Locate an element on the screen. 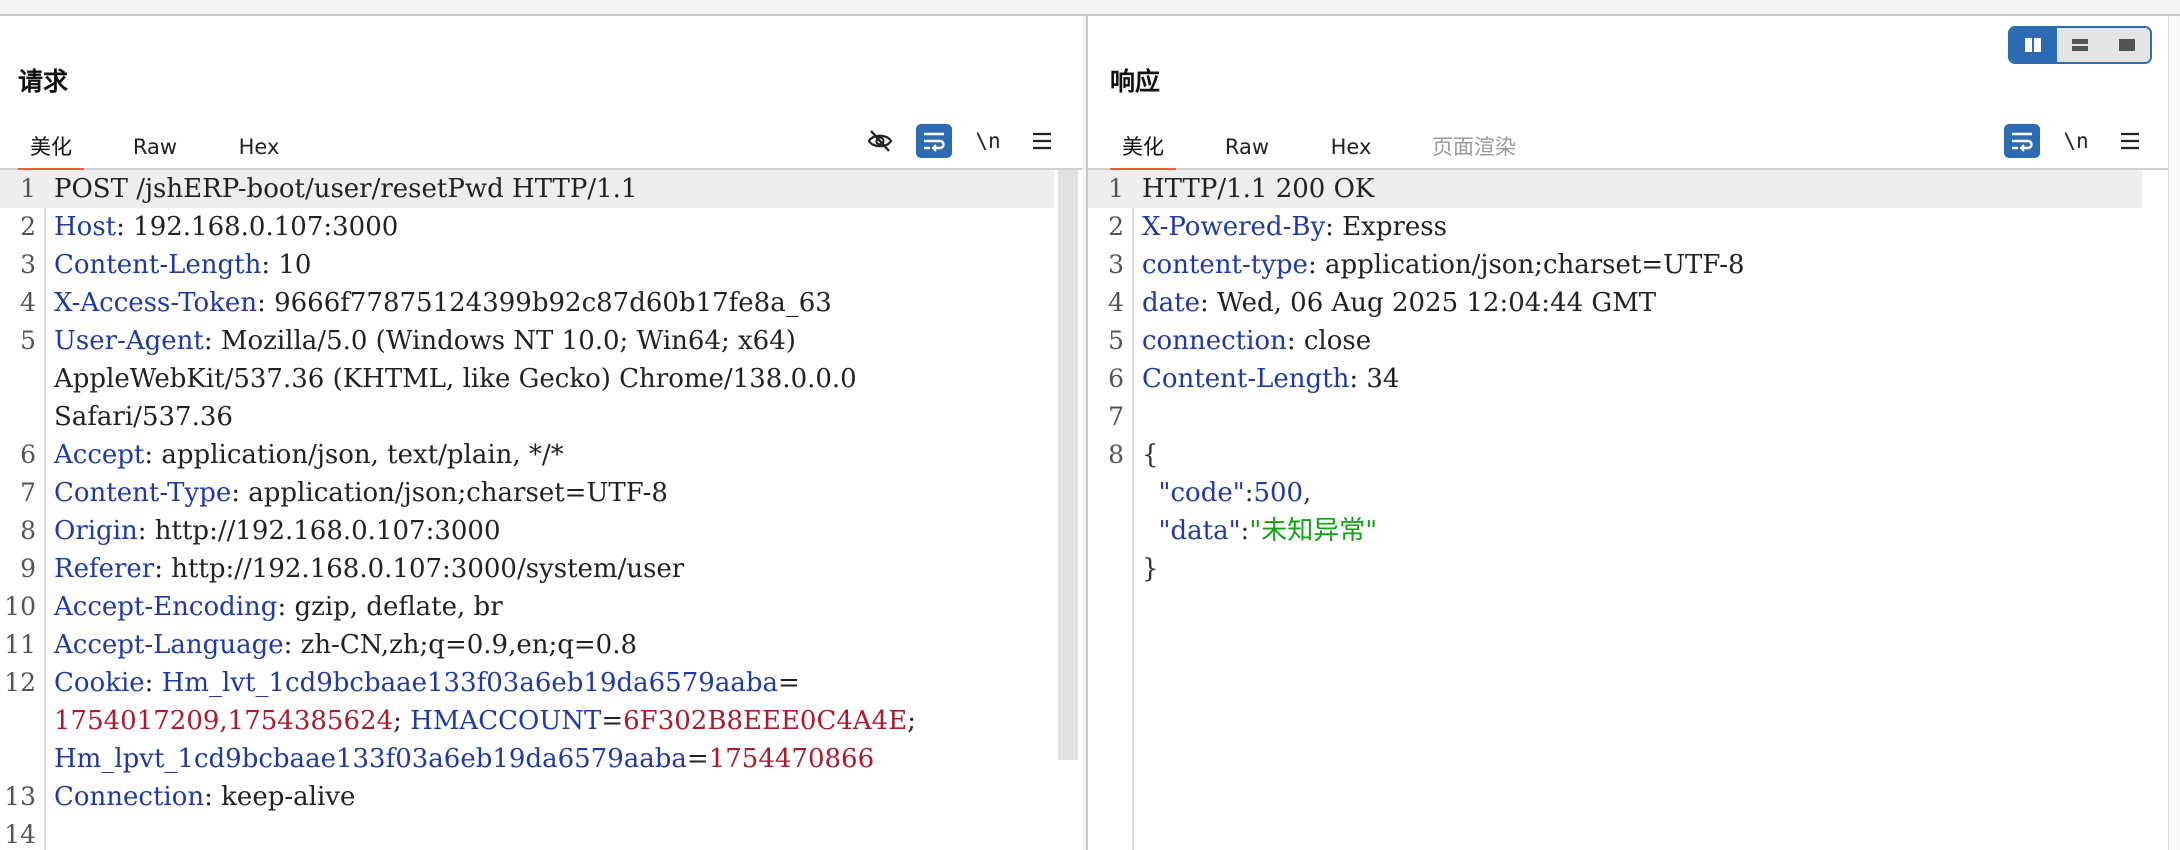 This screenshot has height=850, width=2180. code-token: Hm_lvt_1cd9bcbaae133f03a6eb19da6579aaba is located at coordinates (469, 683).